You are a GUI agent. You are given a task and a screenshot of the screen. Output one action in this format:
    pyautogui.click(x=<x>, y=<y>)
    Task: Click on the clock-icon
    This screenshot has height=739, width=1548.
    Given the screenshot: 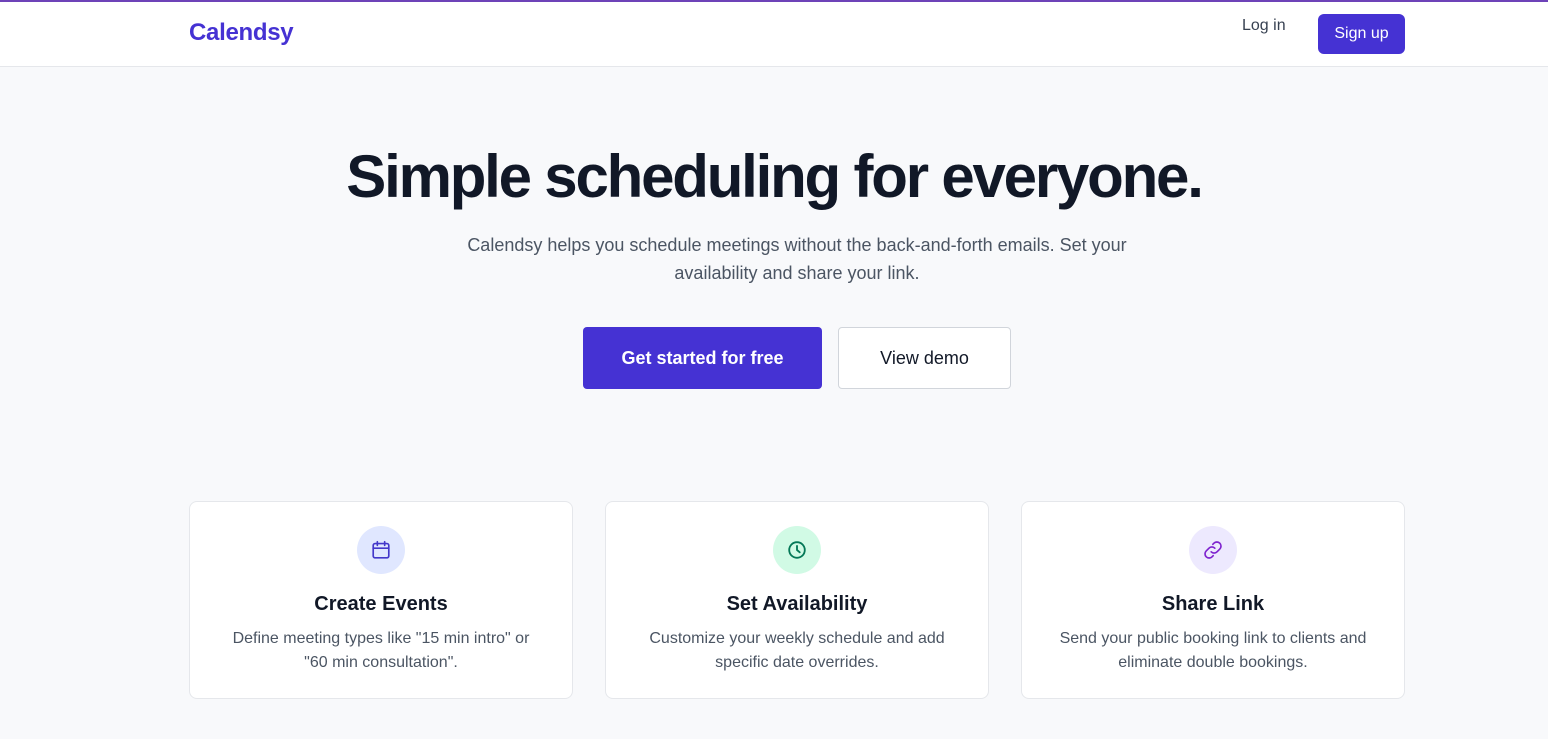 What is the action you would take?
    pyautogui.click(x=797, y=550)
    